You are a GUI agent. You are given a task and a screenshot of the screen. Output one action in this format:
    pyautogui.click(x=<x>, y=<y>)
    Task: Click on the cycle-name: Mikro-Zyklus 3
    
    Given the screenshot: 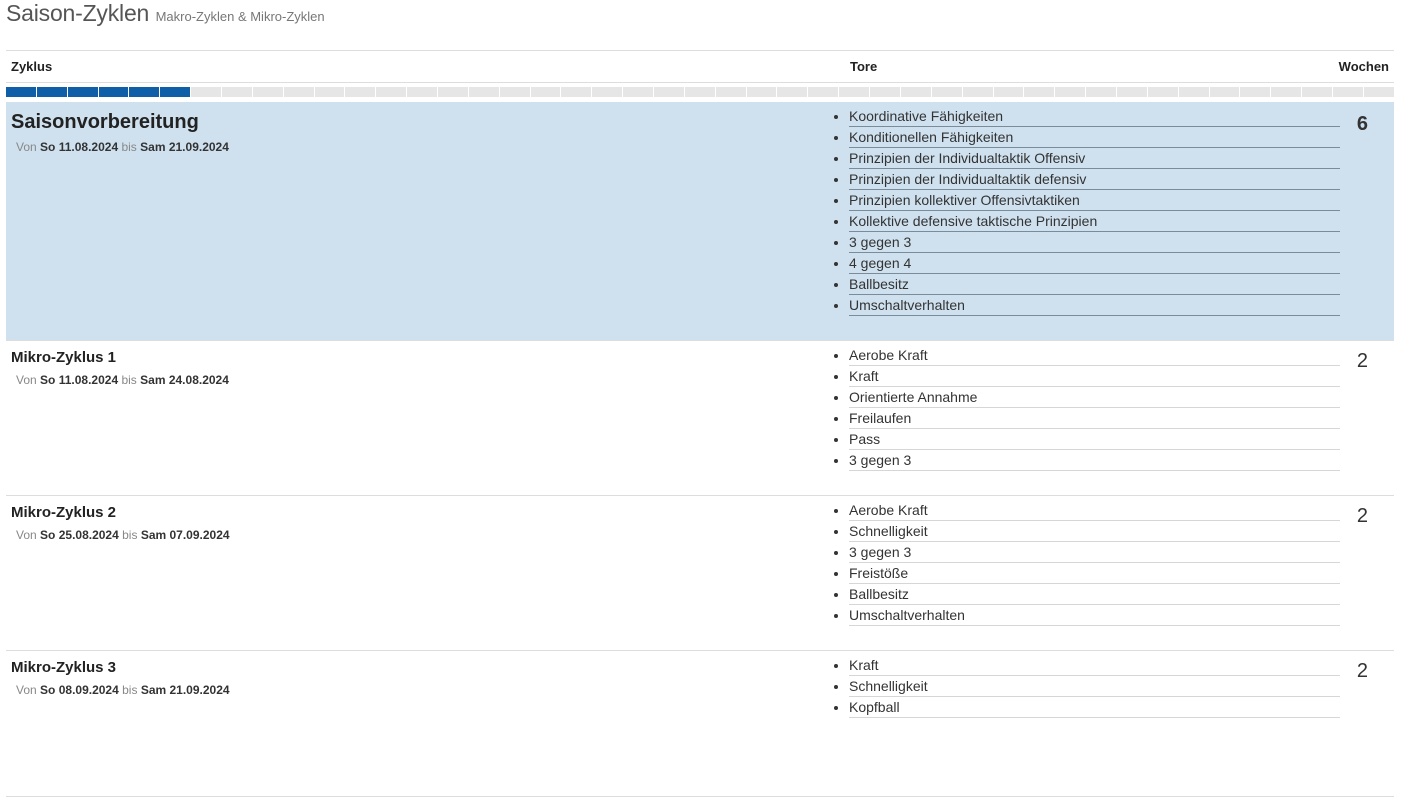 What is the action you would take?
    pyautogui.click(x=63, y=667)
    